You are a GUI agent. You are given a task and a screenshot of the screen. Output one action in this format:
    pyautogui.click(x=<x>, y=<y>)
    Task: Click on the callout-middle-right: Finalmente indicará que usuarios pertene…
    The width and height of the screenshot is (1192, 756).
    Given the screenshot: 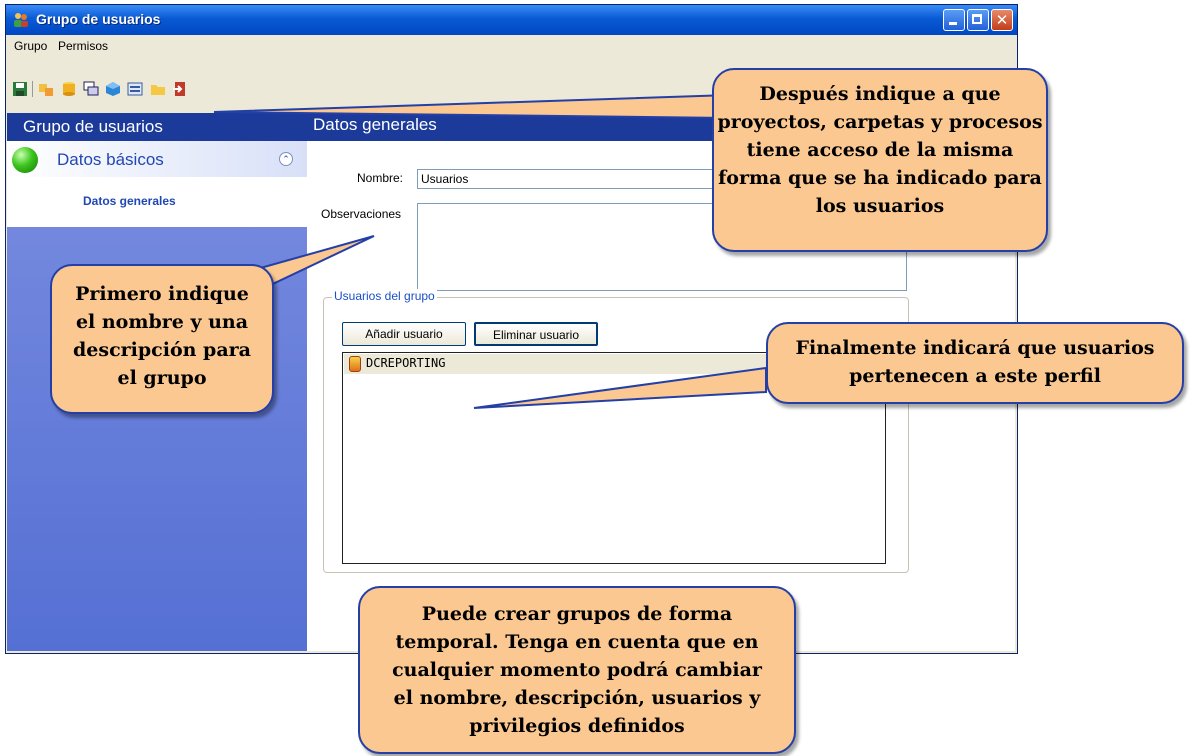 What is the action you would take?
    pyautogui.click(x=975, y=363)
    